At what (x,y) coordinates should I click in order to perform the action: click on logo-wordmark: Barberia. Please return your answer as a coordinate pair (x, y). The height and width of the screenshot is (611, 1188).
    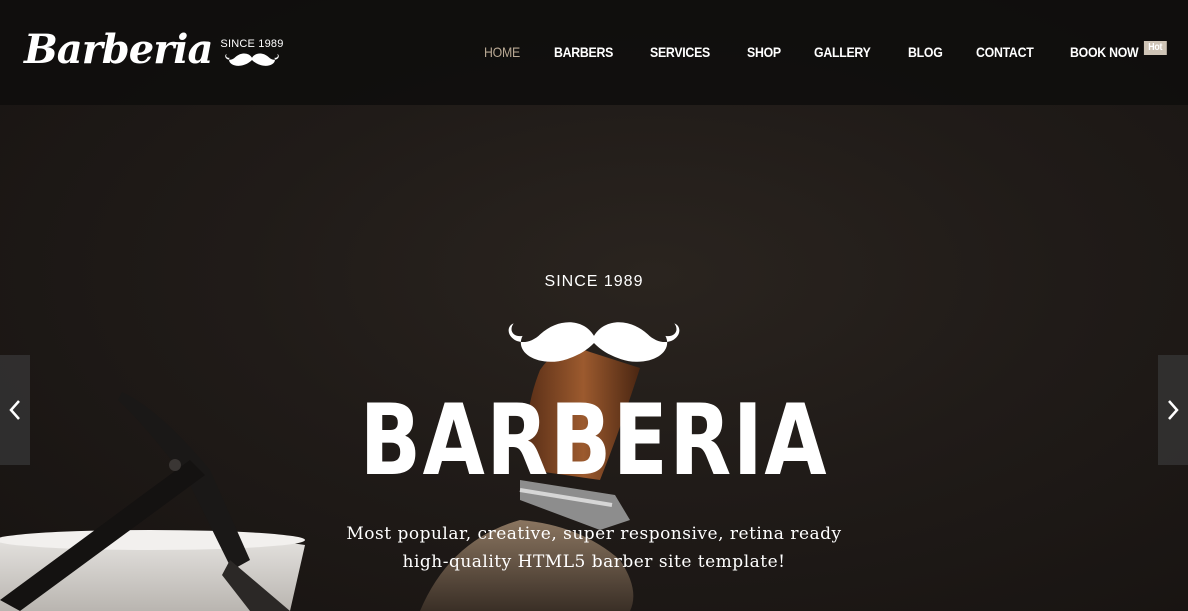
    Looking at the image, I should click on (118, 49).